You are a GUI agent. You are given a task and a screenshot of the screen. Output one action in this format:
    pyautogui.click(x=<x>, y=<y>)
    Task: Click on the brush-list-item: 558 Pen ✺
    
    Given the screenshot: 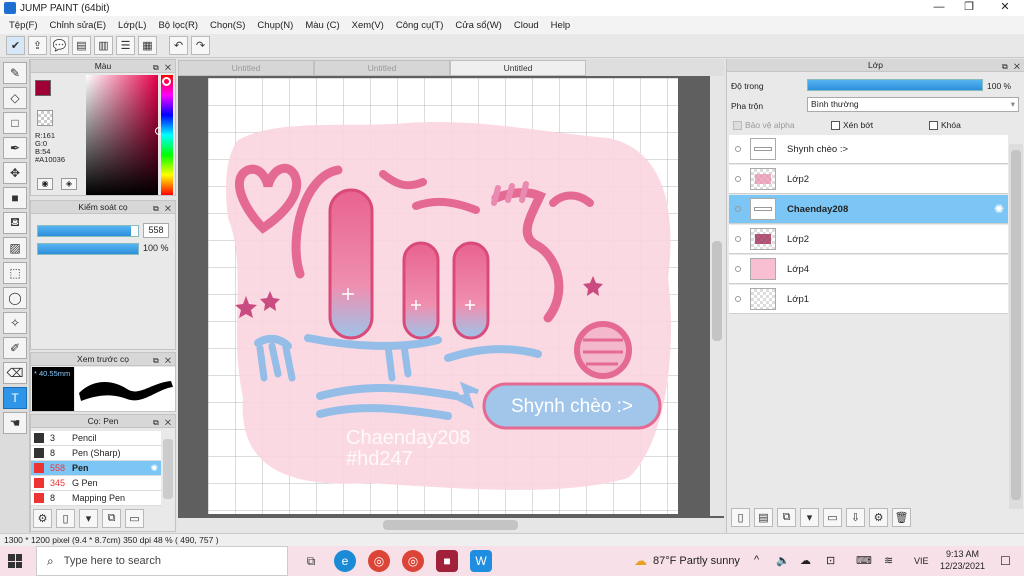 What is the action you would take?
    pyautogui.click(x=96, y=468)
    